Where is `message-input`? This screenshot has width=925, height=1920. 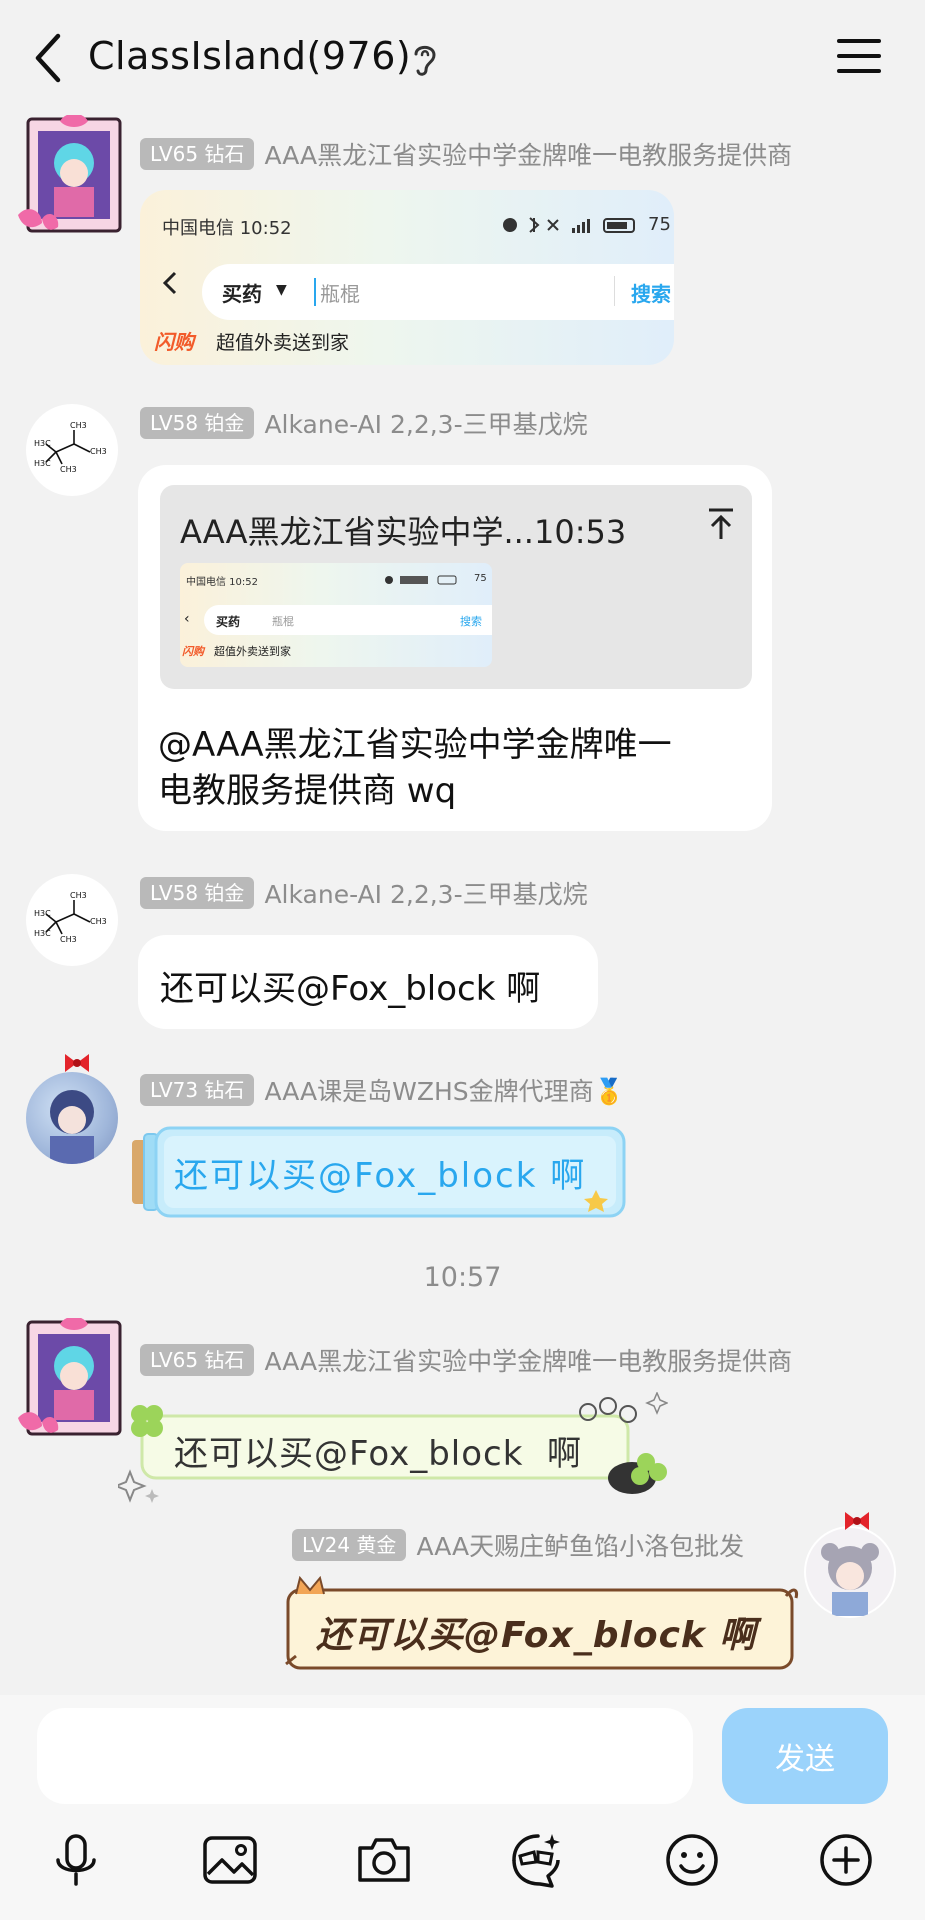 message-input is located at coordinates (365, 1756).